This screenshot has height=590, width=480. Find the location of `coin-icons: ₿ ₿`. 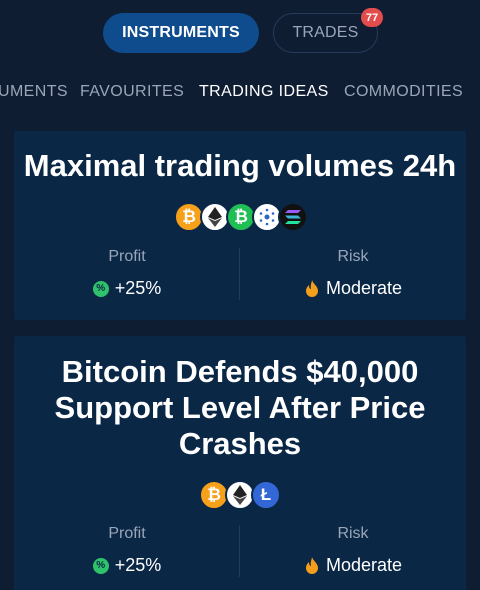

coin-icons: ₿ ₿ is located at coordinates (240, 217).